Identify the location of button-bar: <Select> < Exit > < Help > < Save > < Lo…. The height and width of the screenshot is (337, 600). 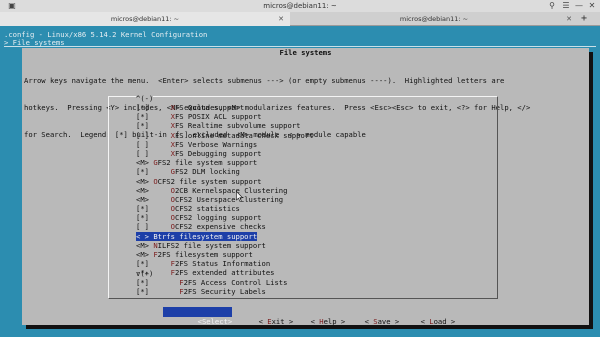
(305, 316).